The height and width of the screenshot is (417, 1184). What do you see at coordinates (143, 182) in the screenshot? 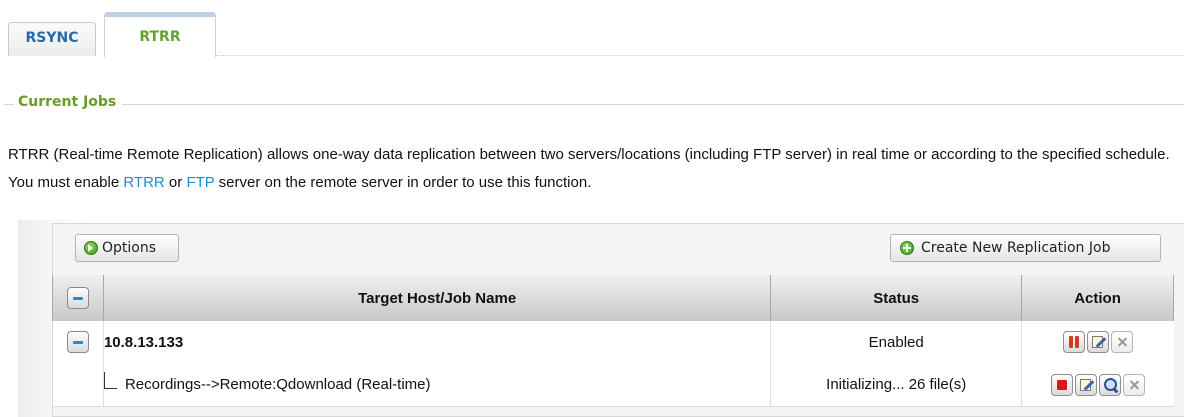
I see `rtrr-link: RTRR` at bounding box center [143, 182].